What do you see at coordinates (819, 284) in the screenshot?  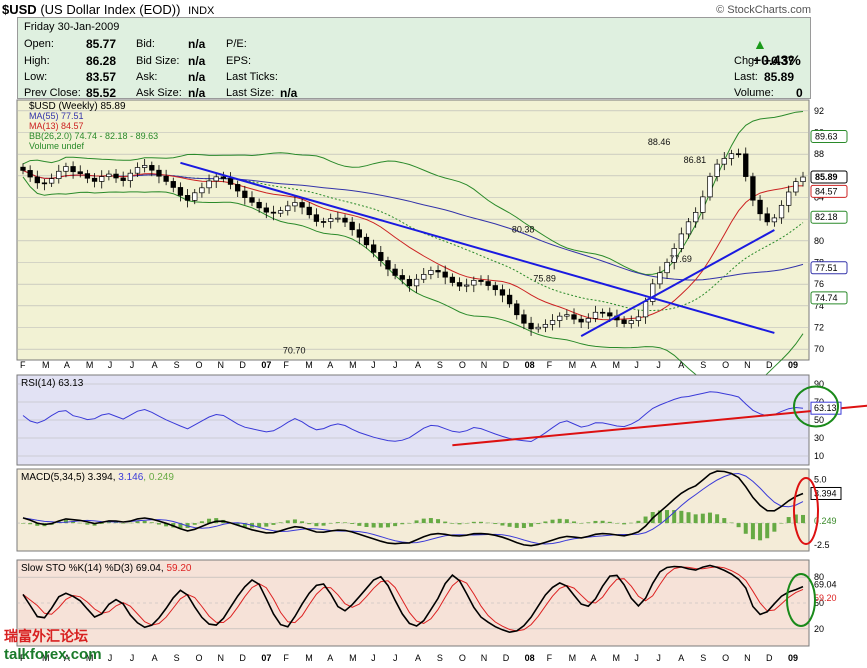 I see `y-tick-label: 76` at bounding box center [819, 284].